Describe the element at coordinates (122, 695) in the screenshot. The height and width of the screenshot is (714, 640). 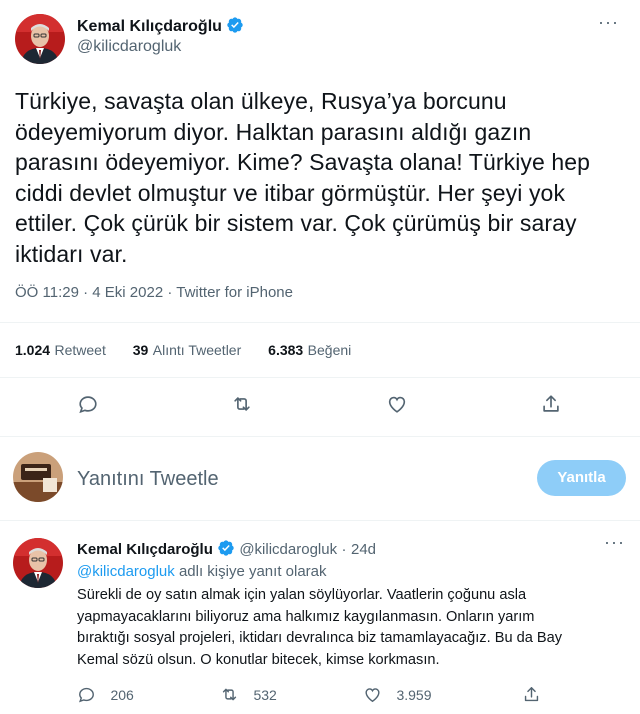
I see `reply-count: 206` at that location.